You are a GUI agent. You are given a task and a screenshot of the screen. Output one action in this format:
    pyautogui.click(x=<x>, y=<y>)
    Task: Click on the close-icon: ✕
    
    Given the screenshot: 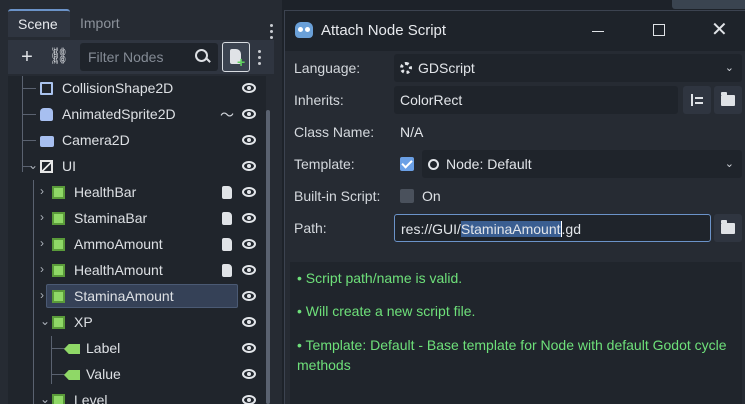 What is the action you would take?
    pyautogui.click(x=719, y=30)
    